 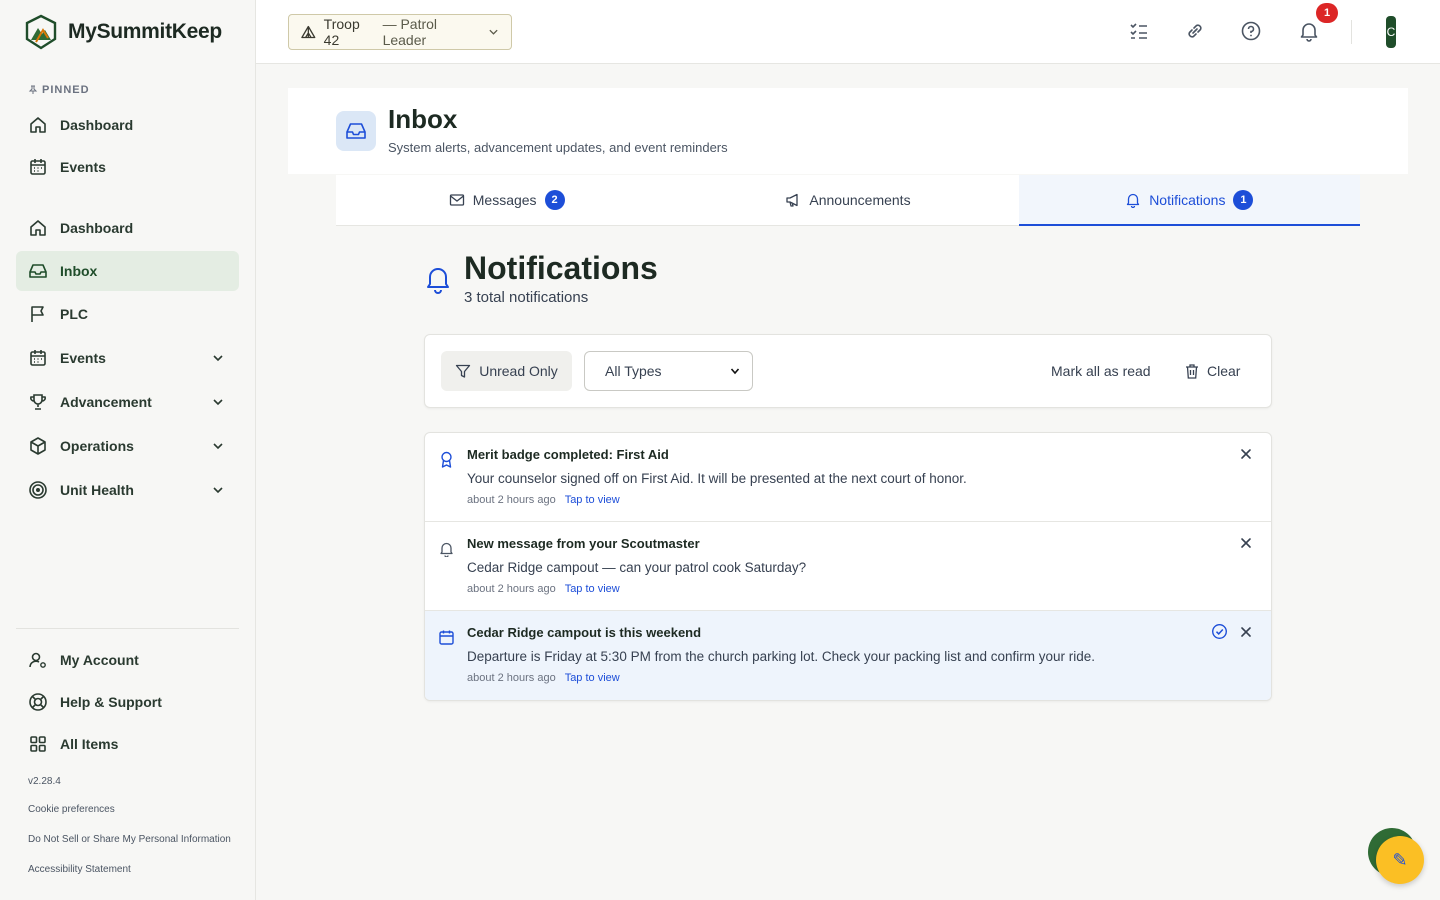 I want to click on notifications-title: Notifications, so click(x=561, y=268).